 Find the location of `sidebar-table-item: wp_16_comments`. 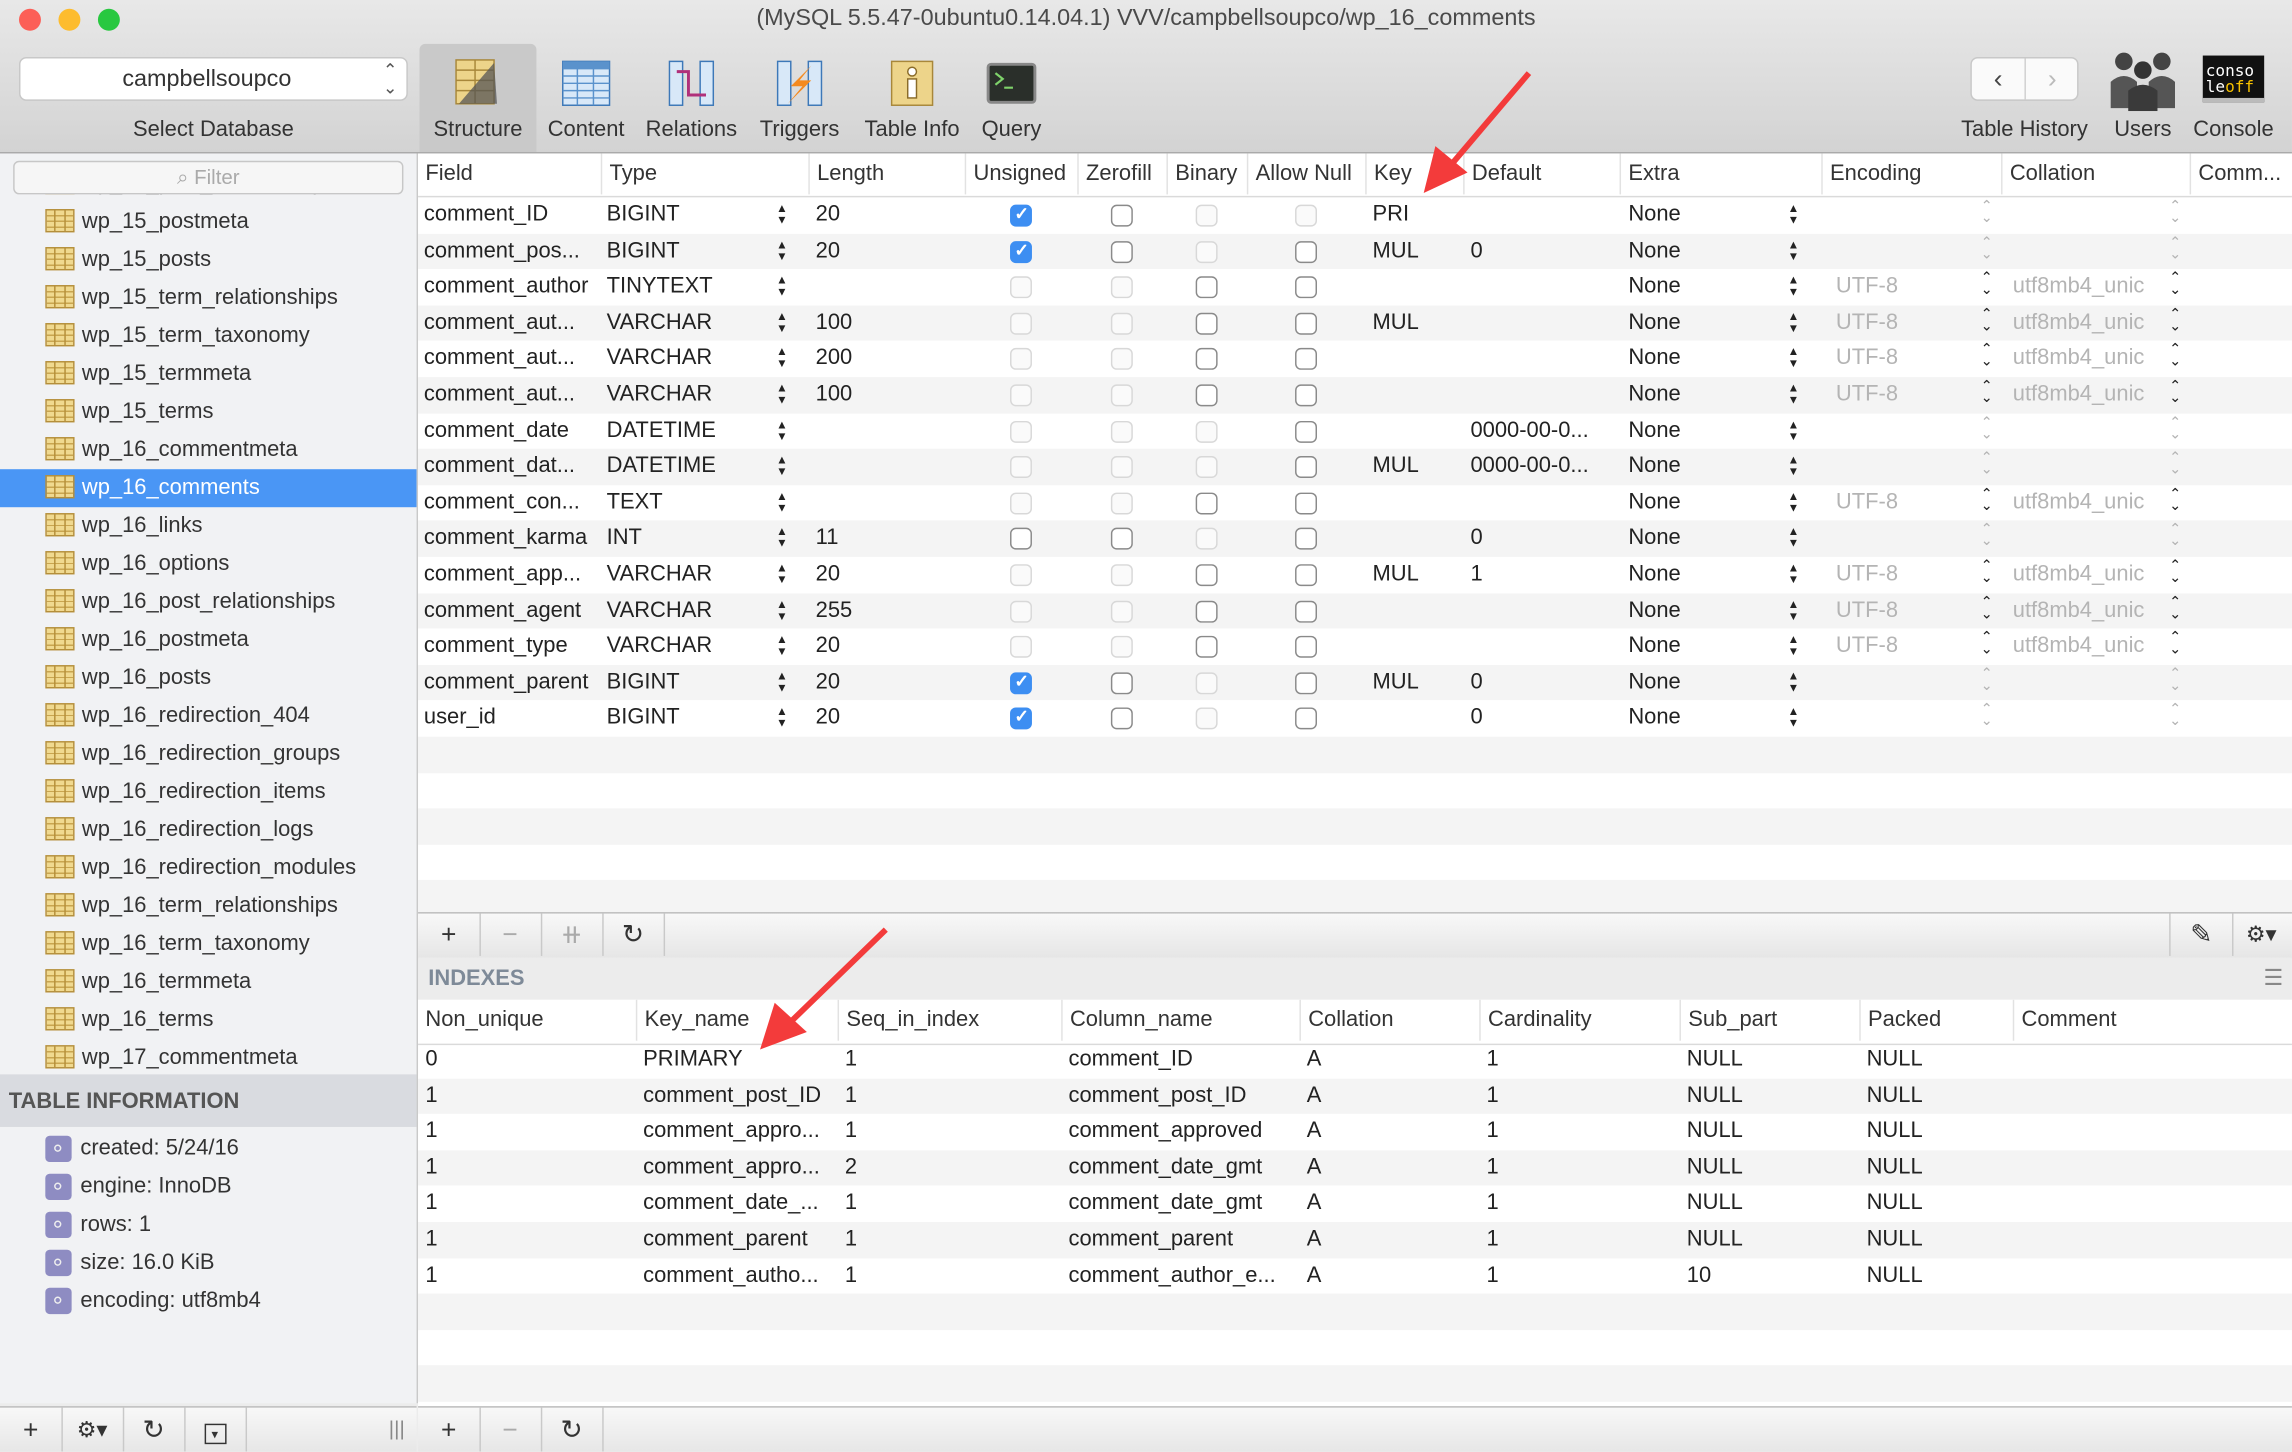

sidebar-table-item: wp_16_comments is located at coordinates (208, 488).